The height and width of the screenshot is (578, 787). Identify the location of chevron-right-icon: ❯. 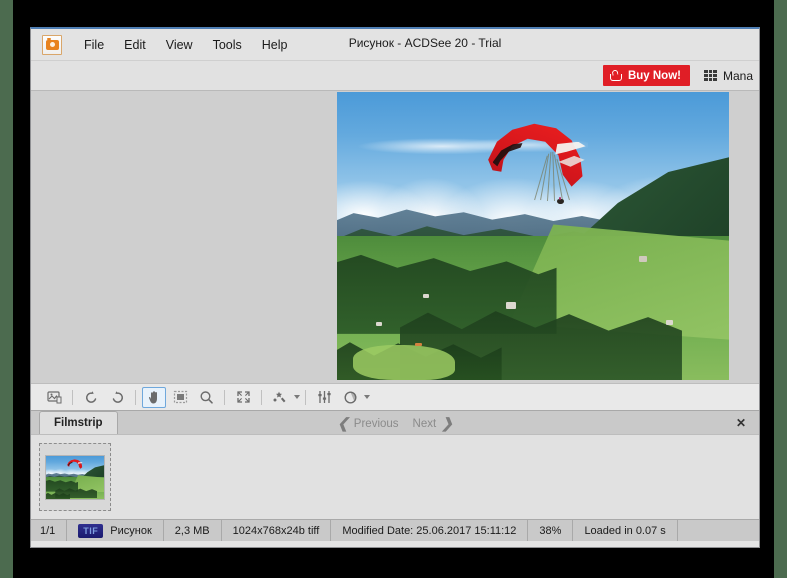
(447, 423).